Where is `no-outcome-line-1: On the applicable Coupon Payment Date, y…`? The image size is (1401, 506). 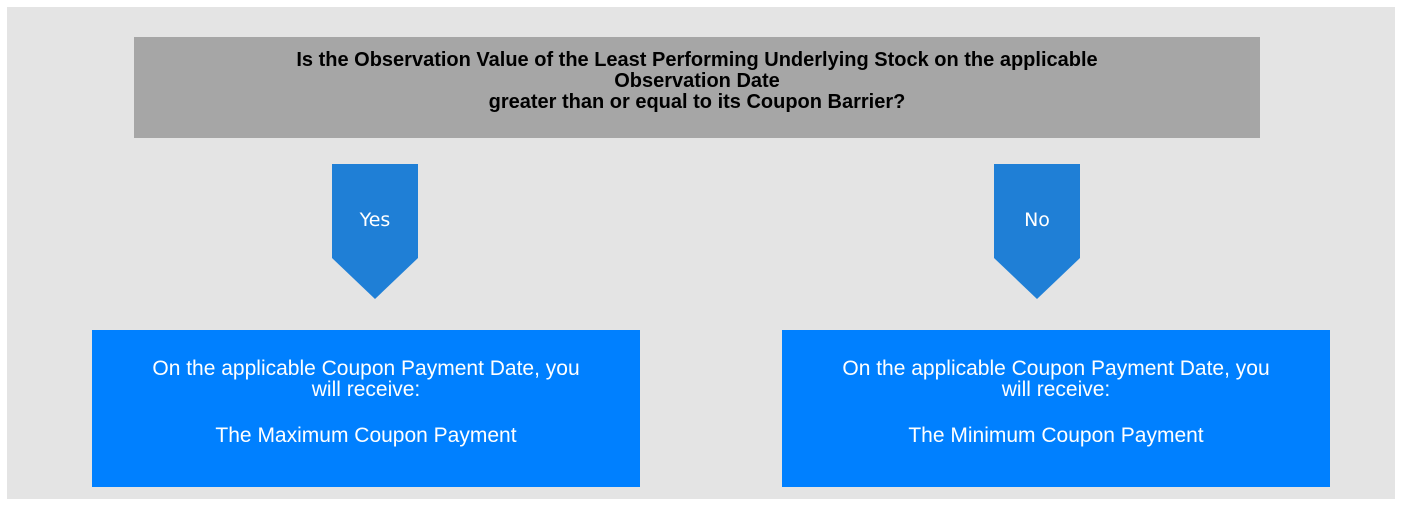 no-outcome-line-1: On the applicable Coupon Payment Date, y… is located at coordinates (1056, 368).